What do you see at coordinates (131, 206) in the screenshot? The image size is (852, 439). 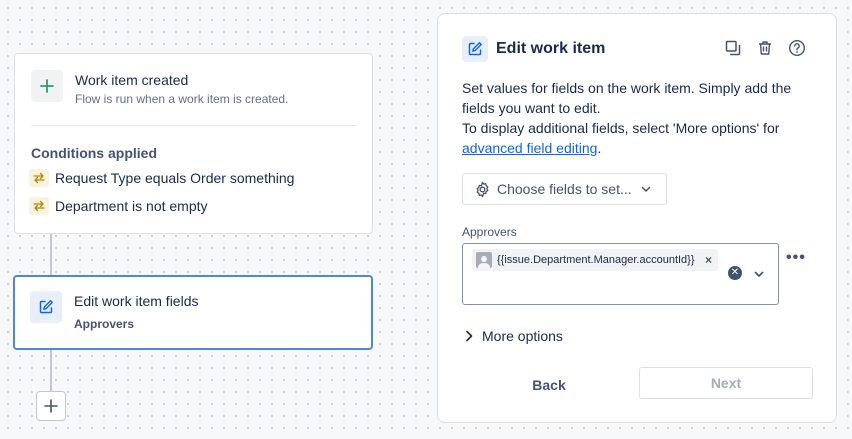 I see `condition-text: Department is not empty` at bounding box center [131, 206].